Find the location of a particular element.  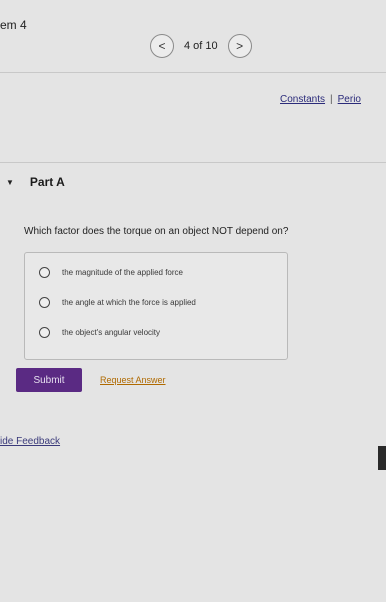

part-a-header: ▼ Part A is located at coordinates (35, 182).